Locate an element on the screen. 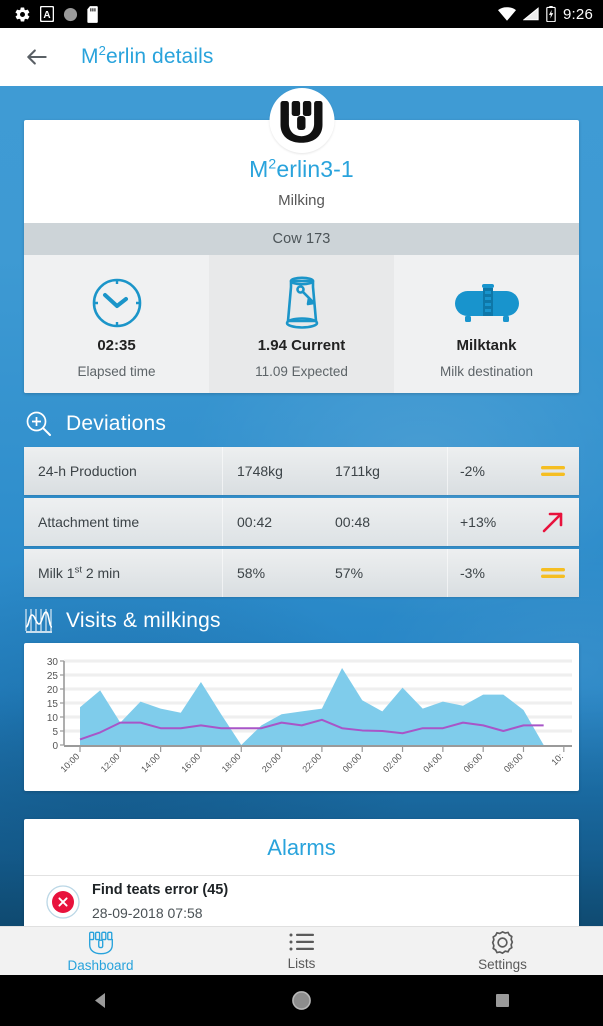  back-arrow-icon is located at coordinates (37, 57).